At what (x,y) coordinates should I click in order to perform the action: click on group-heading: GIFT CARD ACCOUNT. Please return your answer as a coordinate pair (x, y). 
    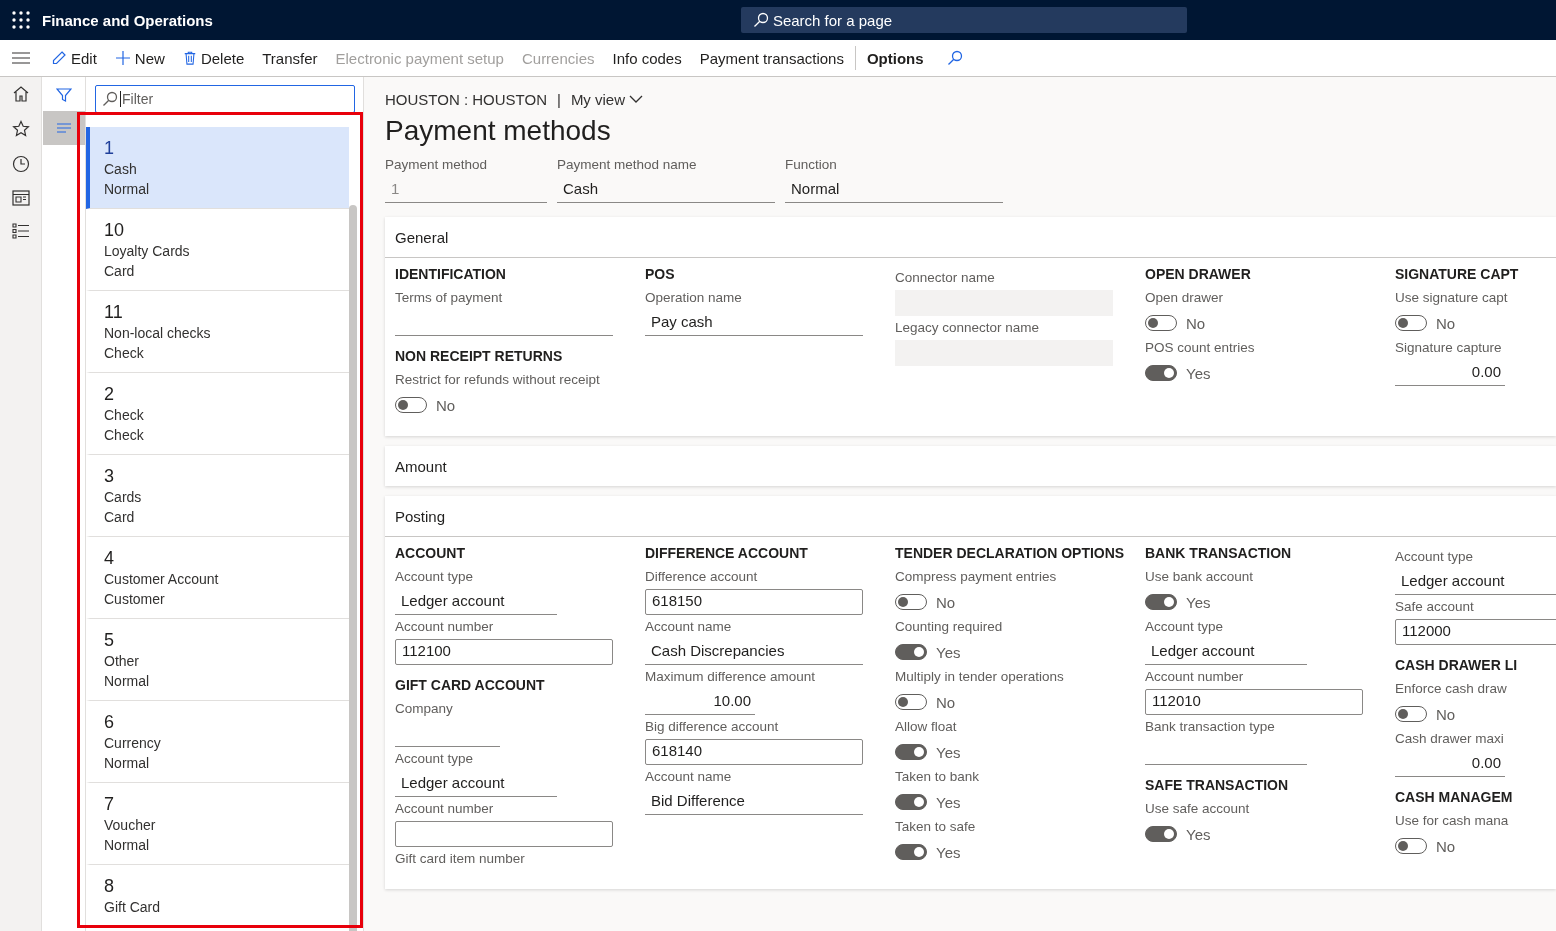
    Looking at the image, I should click on (470, 686).